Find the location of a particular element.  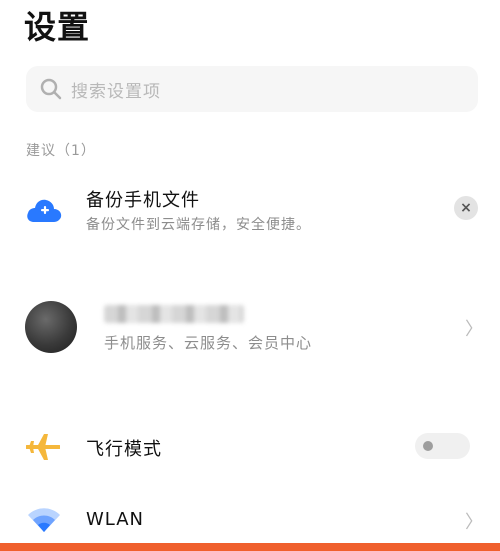

backup-title: 备份手机文件 is located at coordinates (143, 200).